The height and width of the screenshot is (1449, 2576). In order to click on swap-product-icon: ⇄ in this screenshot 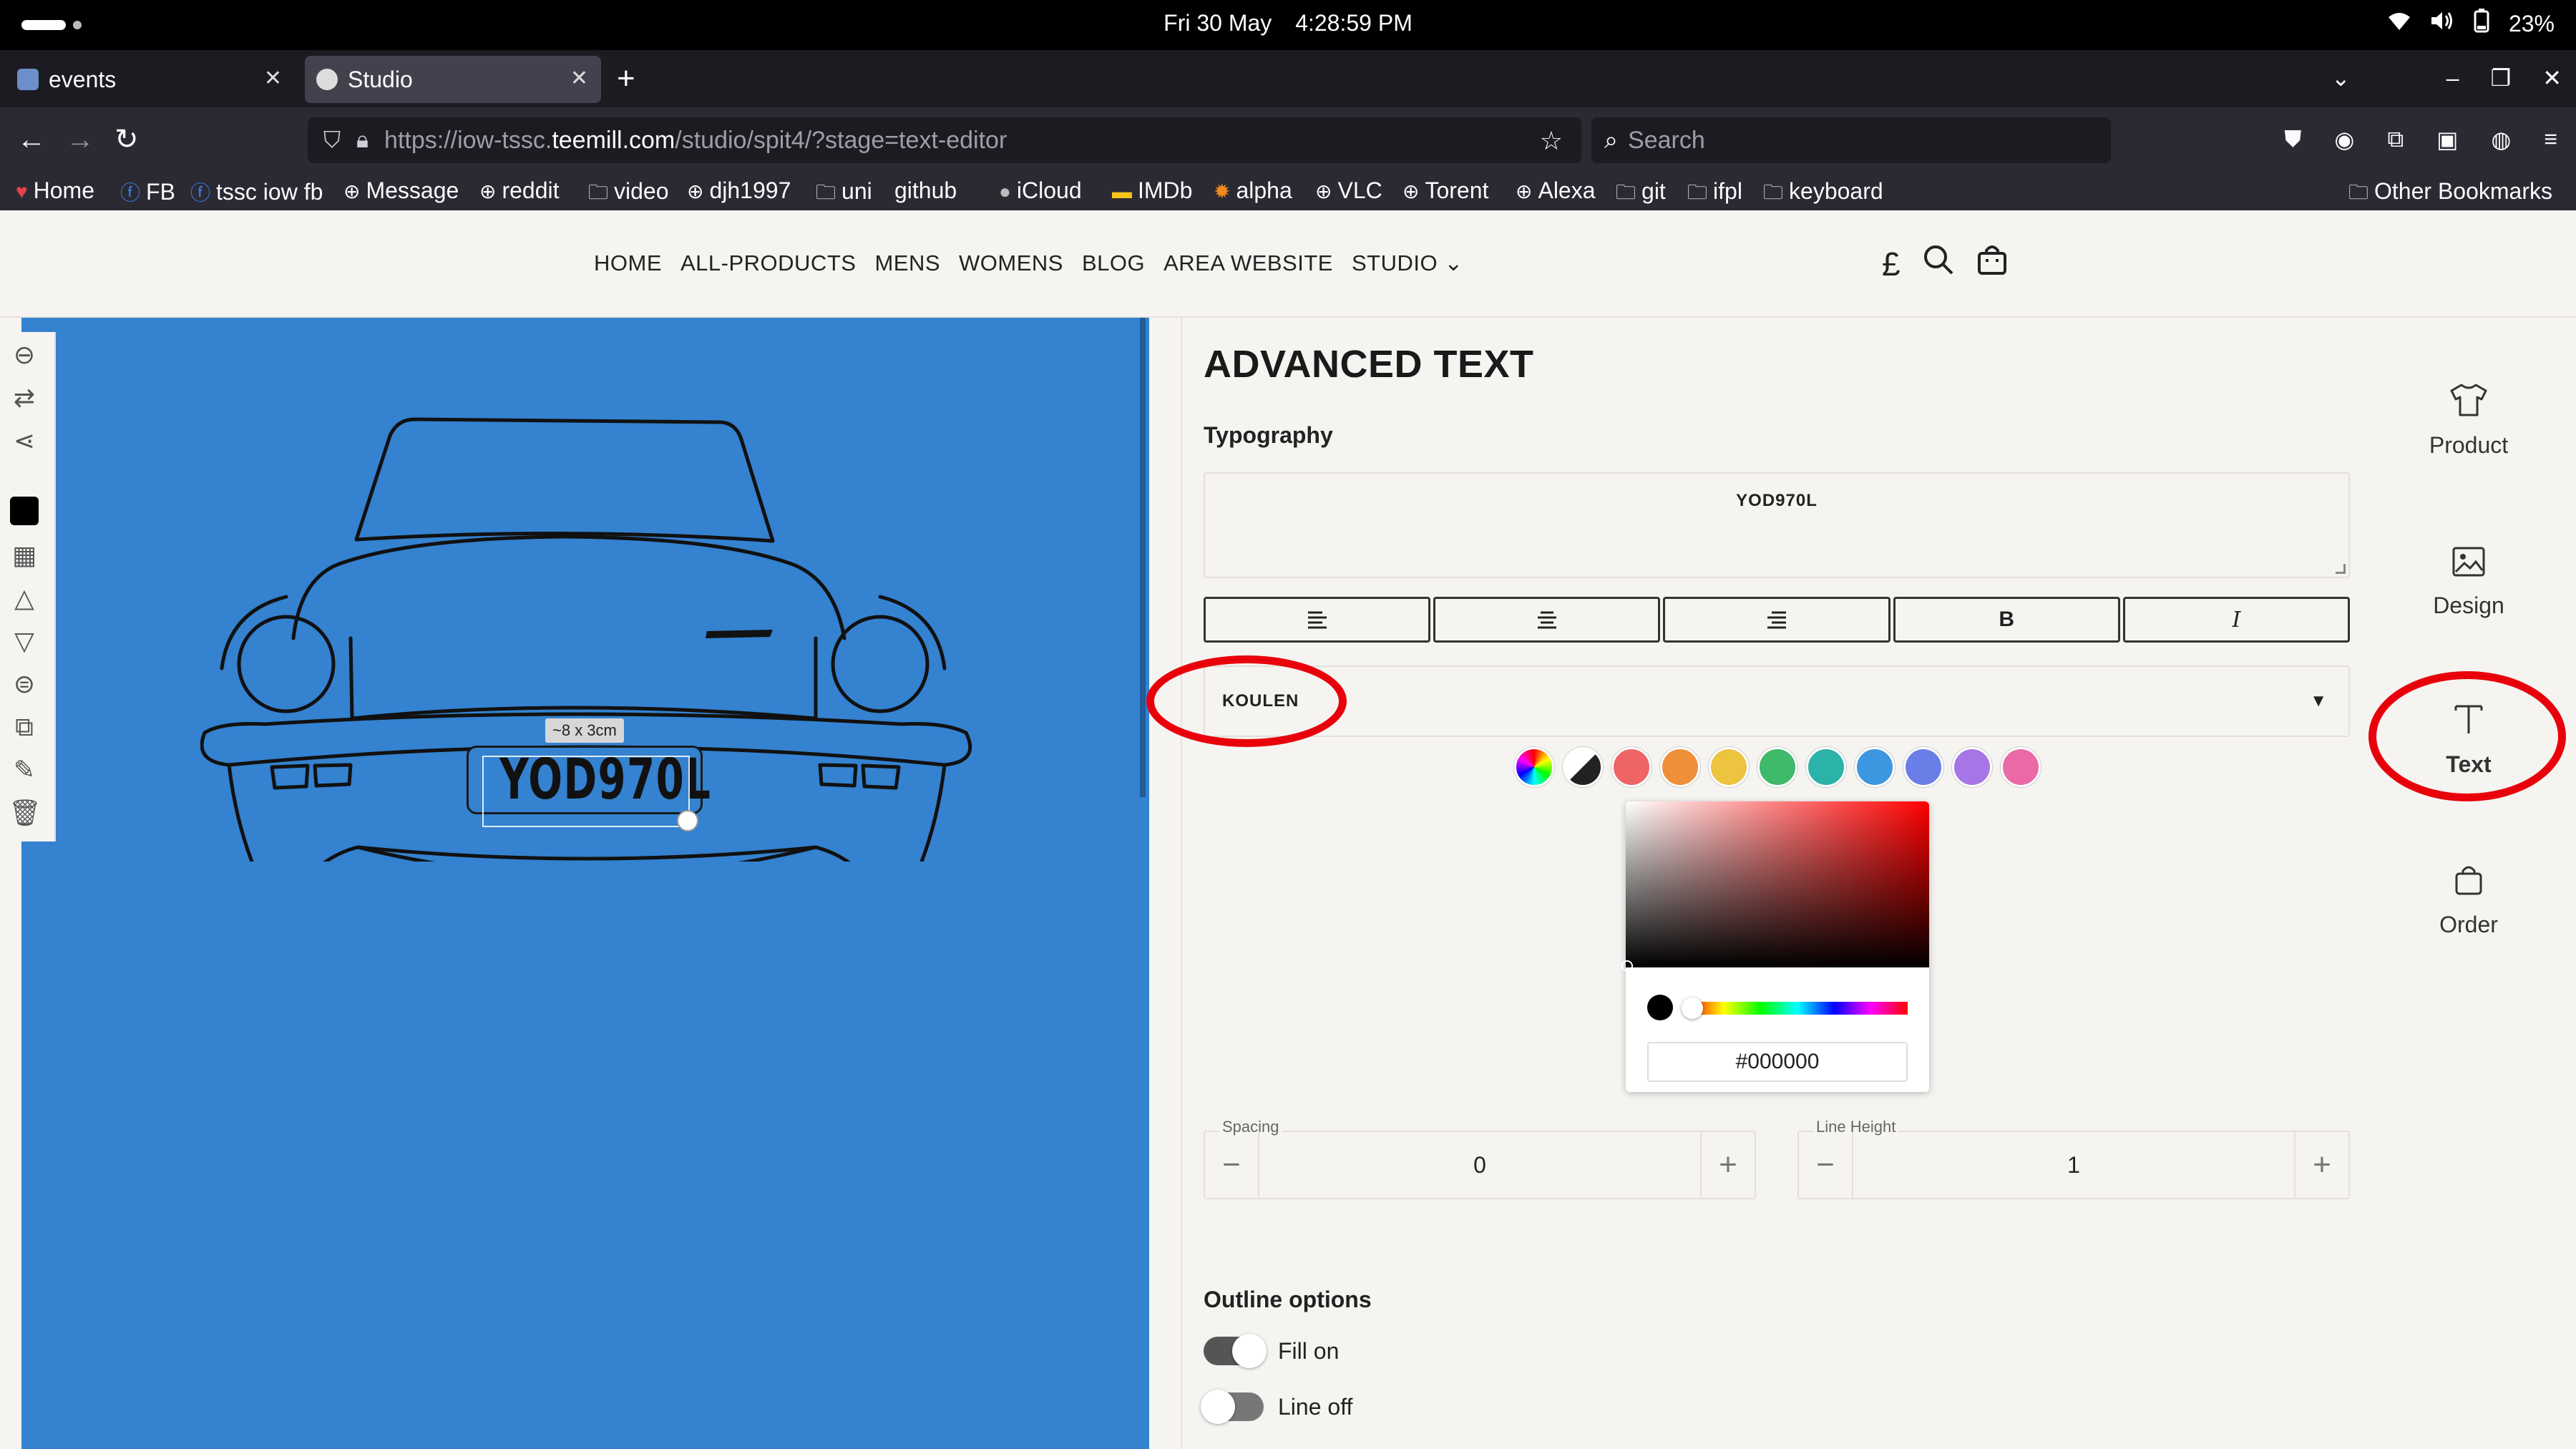, I will do `click(24, 398)`.